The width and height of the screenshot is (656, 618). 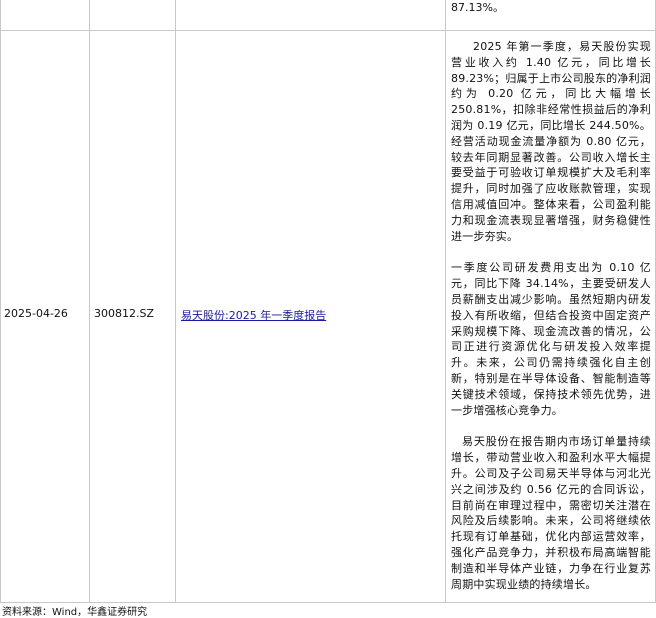 What do you see at coordinates (477, 7) in the screenshot?
I see `summary-tail-text: 87.13%。` at bounding box center [477, 7].